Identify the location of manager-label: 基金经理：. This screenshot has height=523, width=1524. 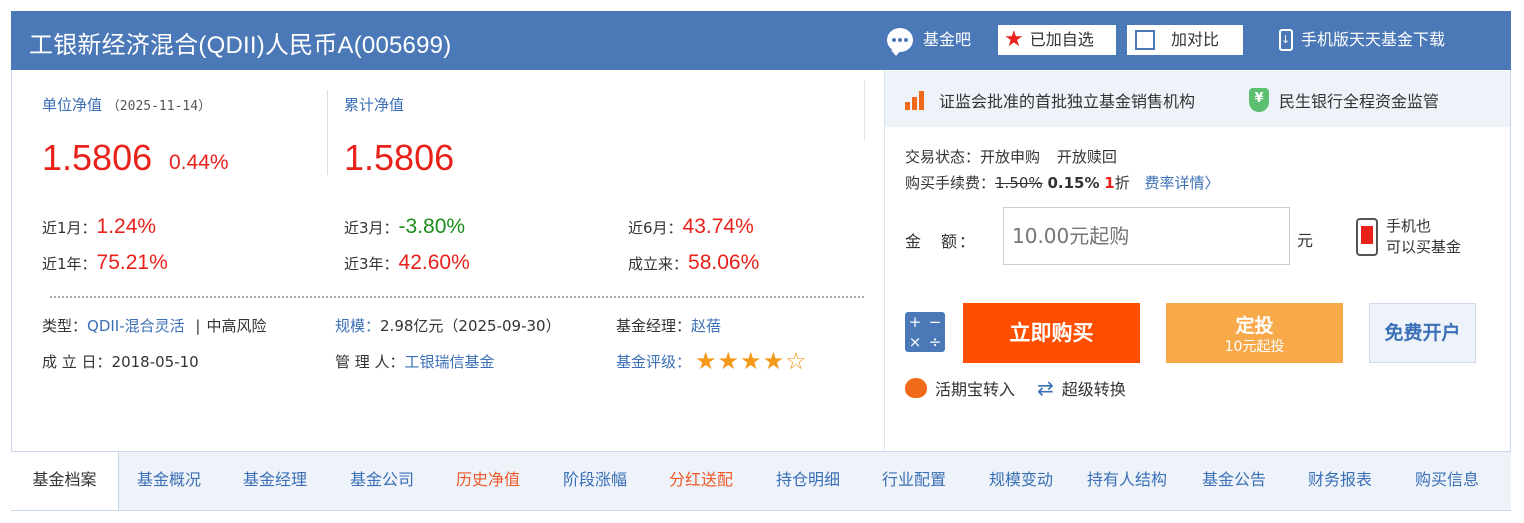
(654, 326).